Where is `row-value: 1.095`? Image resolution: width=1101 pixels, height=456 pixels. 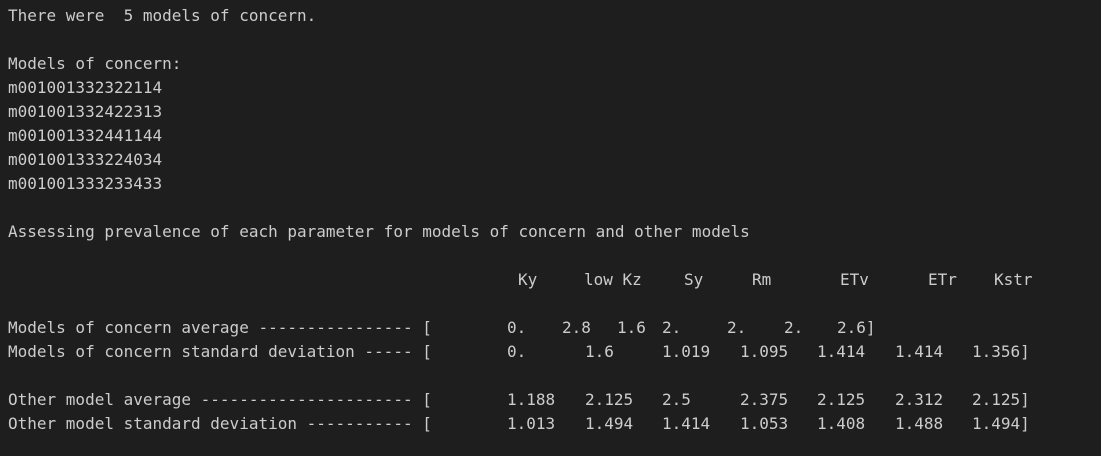
row-value: 1.095 is located at coordinates (764, 351).